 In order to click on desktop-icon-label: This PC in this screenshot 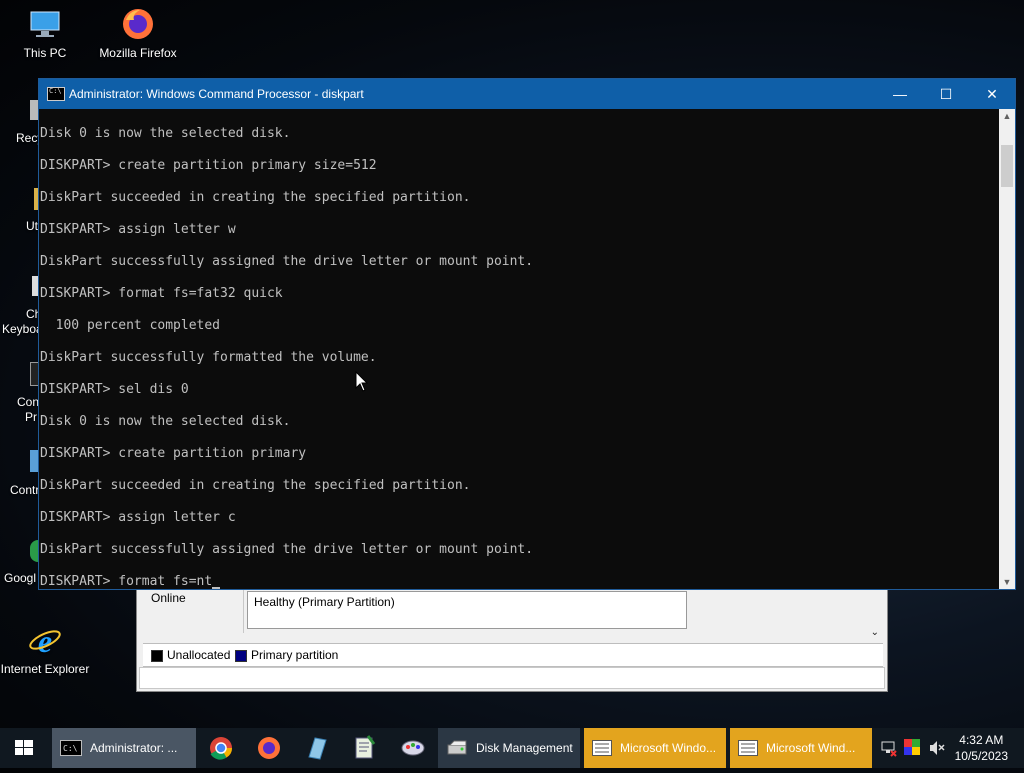, I will do `click(45, 53)`.